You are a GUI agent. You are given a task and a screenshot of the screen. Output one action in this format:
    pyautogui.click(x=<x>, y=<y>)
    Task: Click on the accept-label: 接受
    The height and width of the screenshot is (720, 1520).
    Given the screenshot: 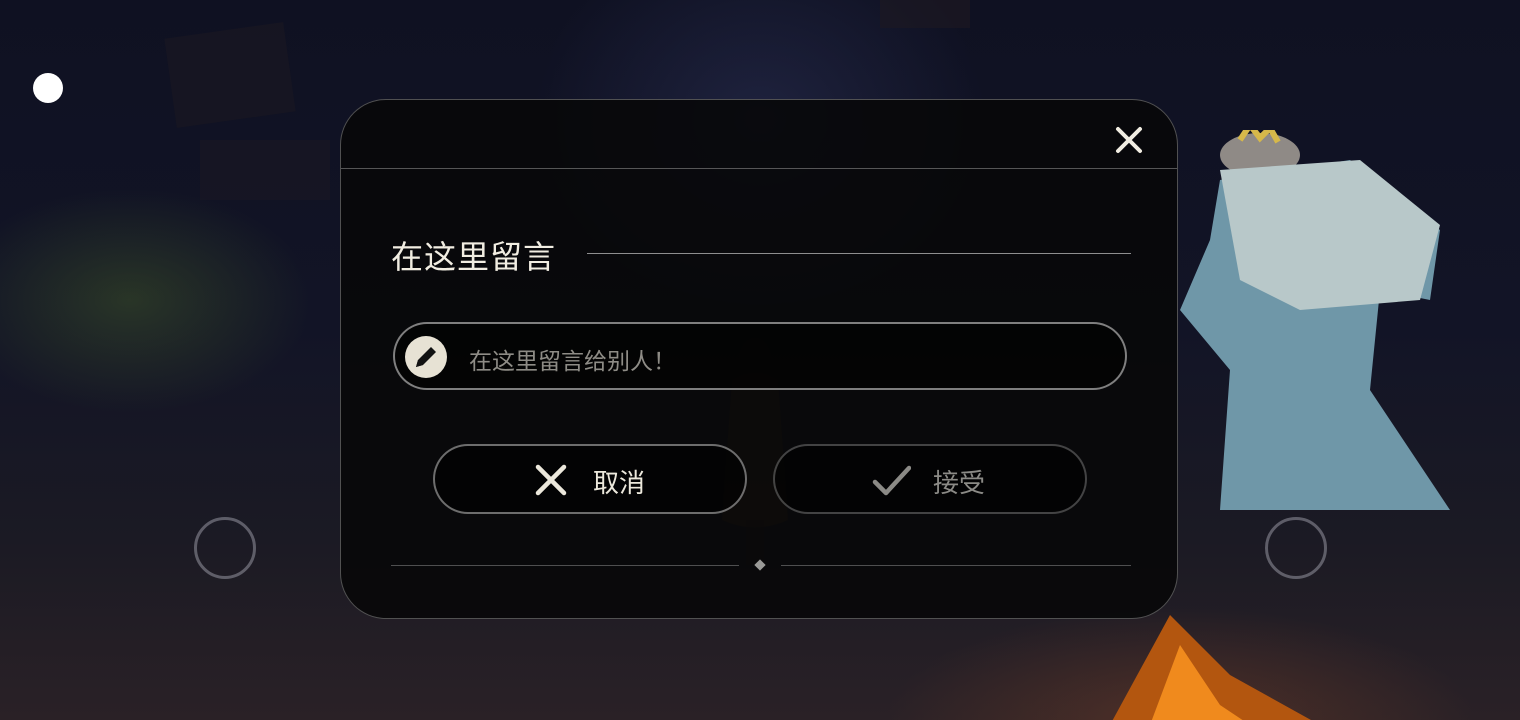 What is the action you would take?
    pyautogui.click(x=959, y=484)
    